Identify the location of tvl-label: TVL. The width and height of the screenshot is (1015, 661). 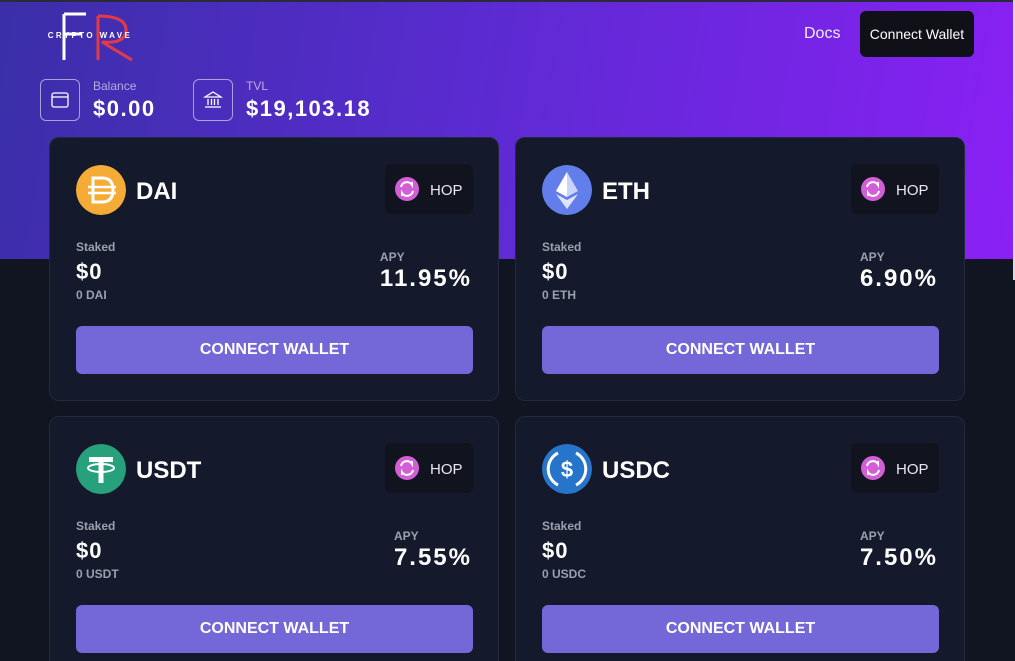
(257, 86).